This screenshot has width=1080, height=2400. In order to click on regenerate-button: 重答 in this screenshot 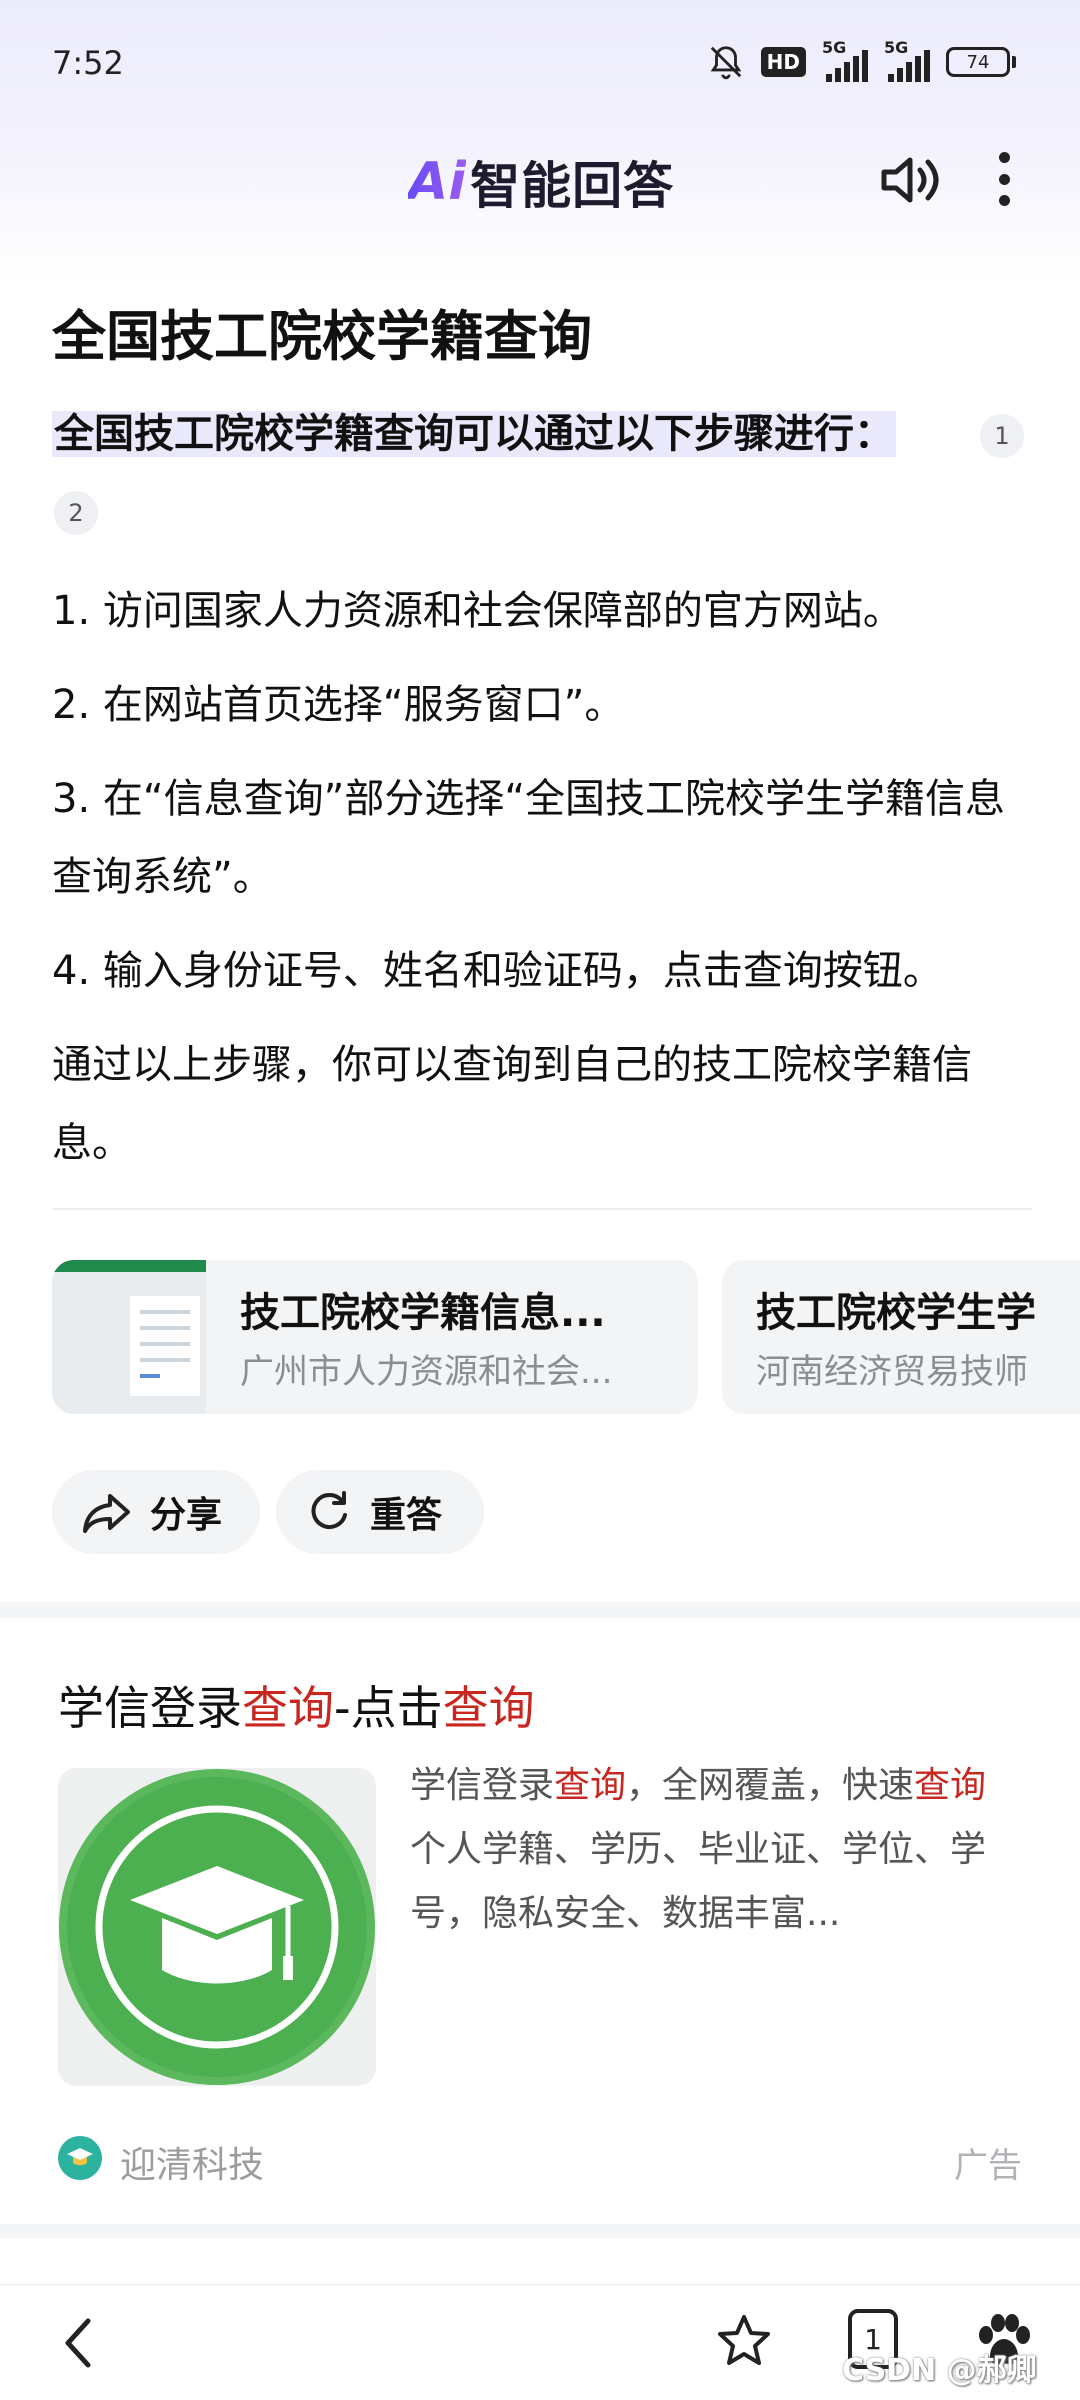, I will do `click(380, 1512)`.